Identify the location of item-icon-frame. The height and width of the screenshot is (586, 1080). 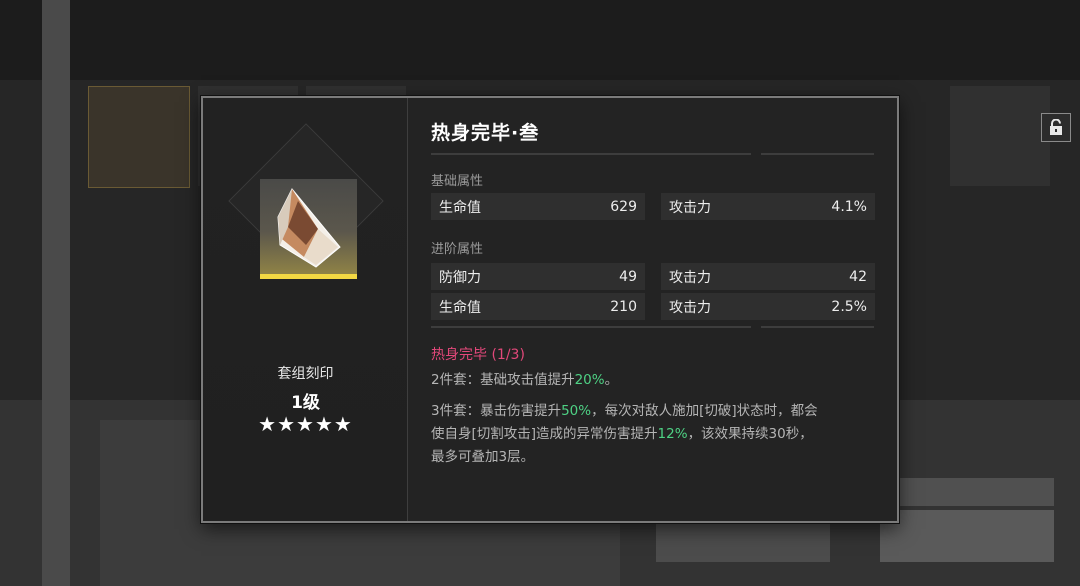
(308, 229).